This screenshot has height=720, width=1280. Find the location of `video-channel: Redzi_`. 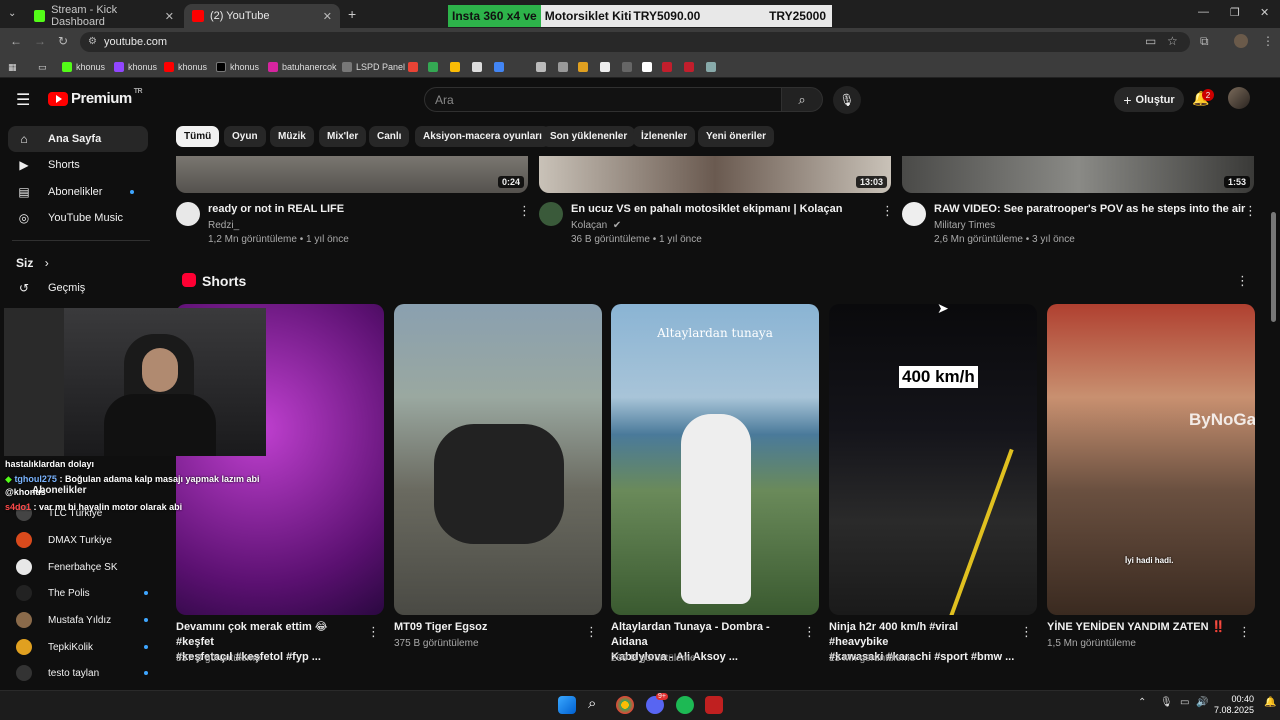

video-channel: Redzi_ is located at coordinates (223, 225).